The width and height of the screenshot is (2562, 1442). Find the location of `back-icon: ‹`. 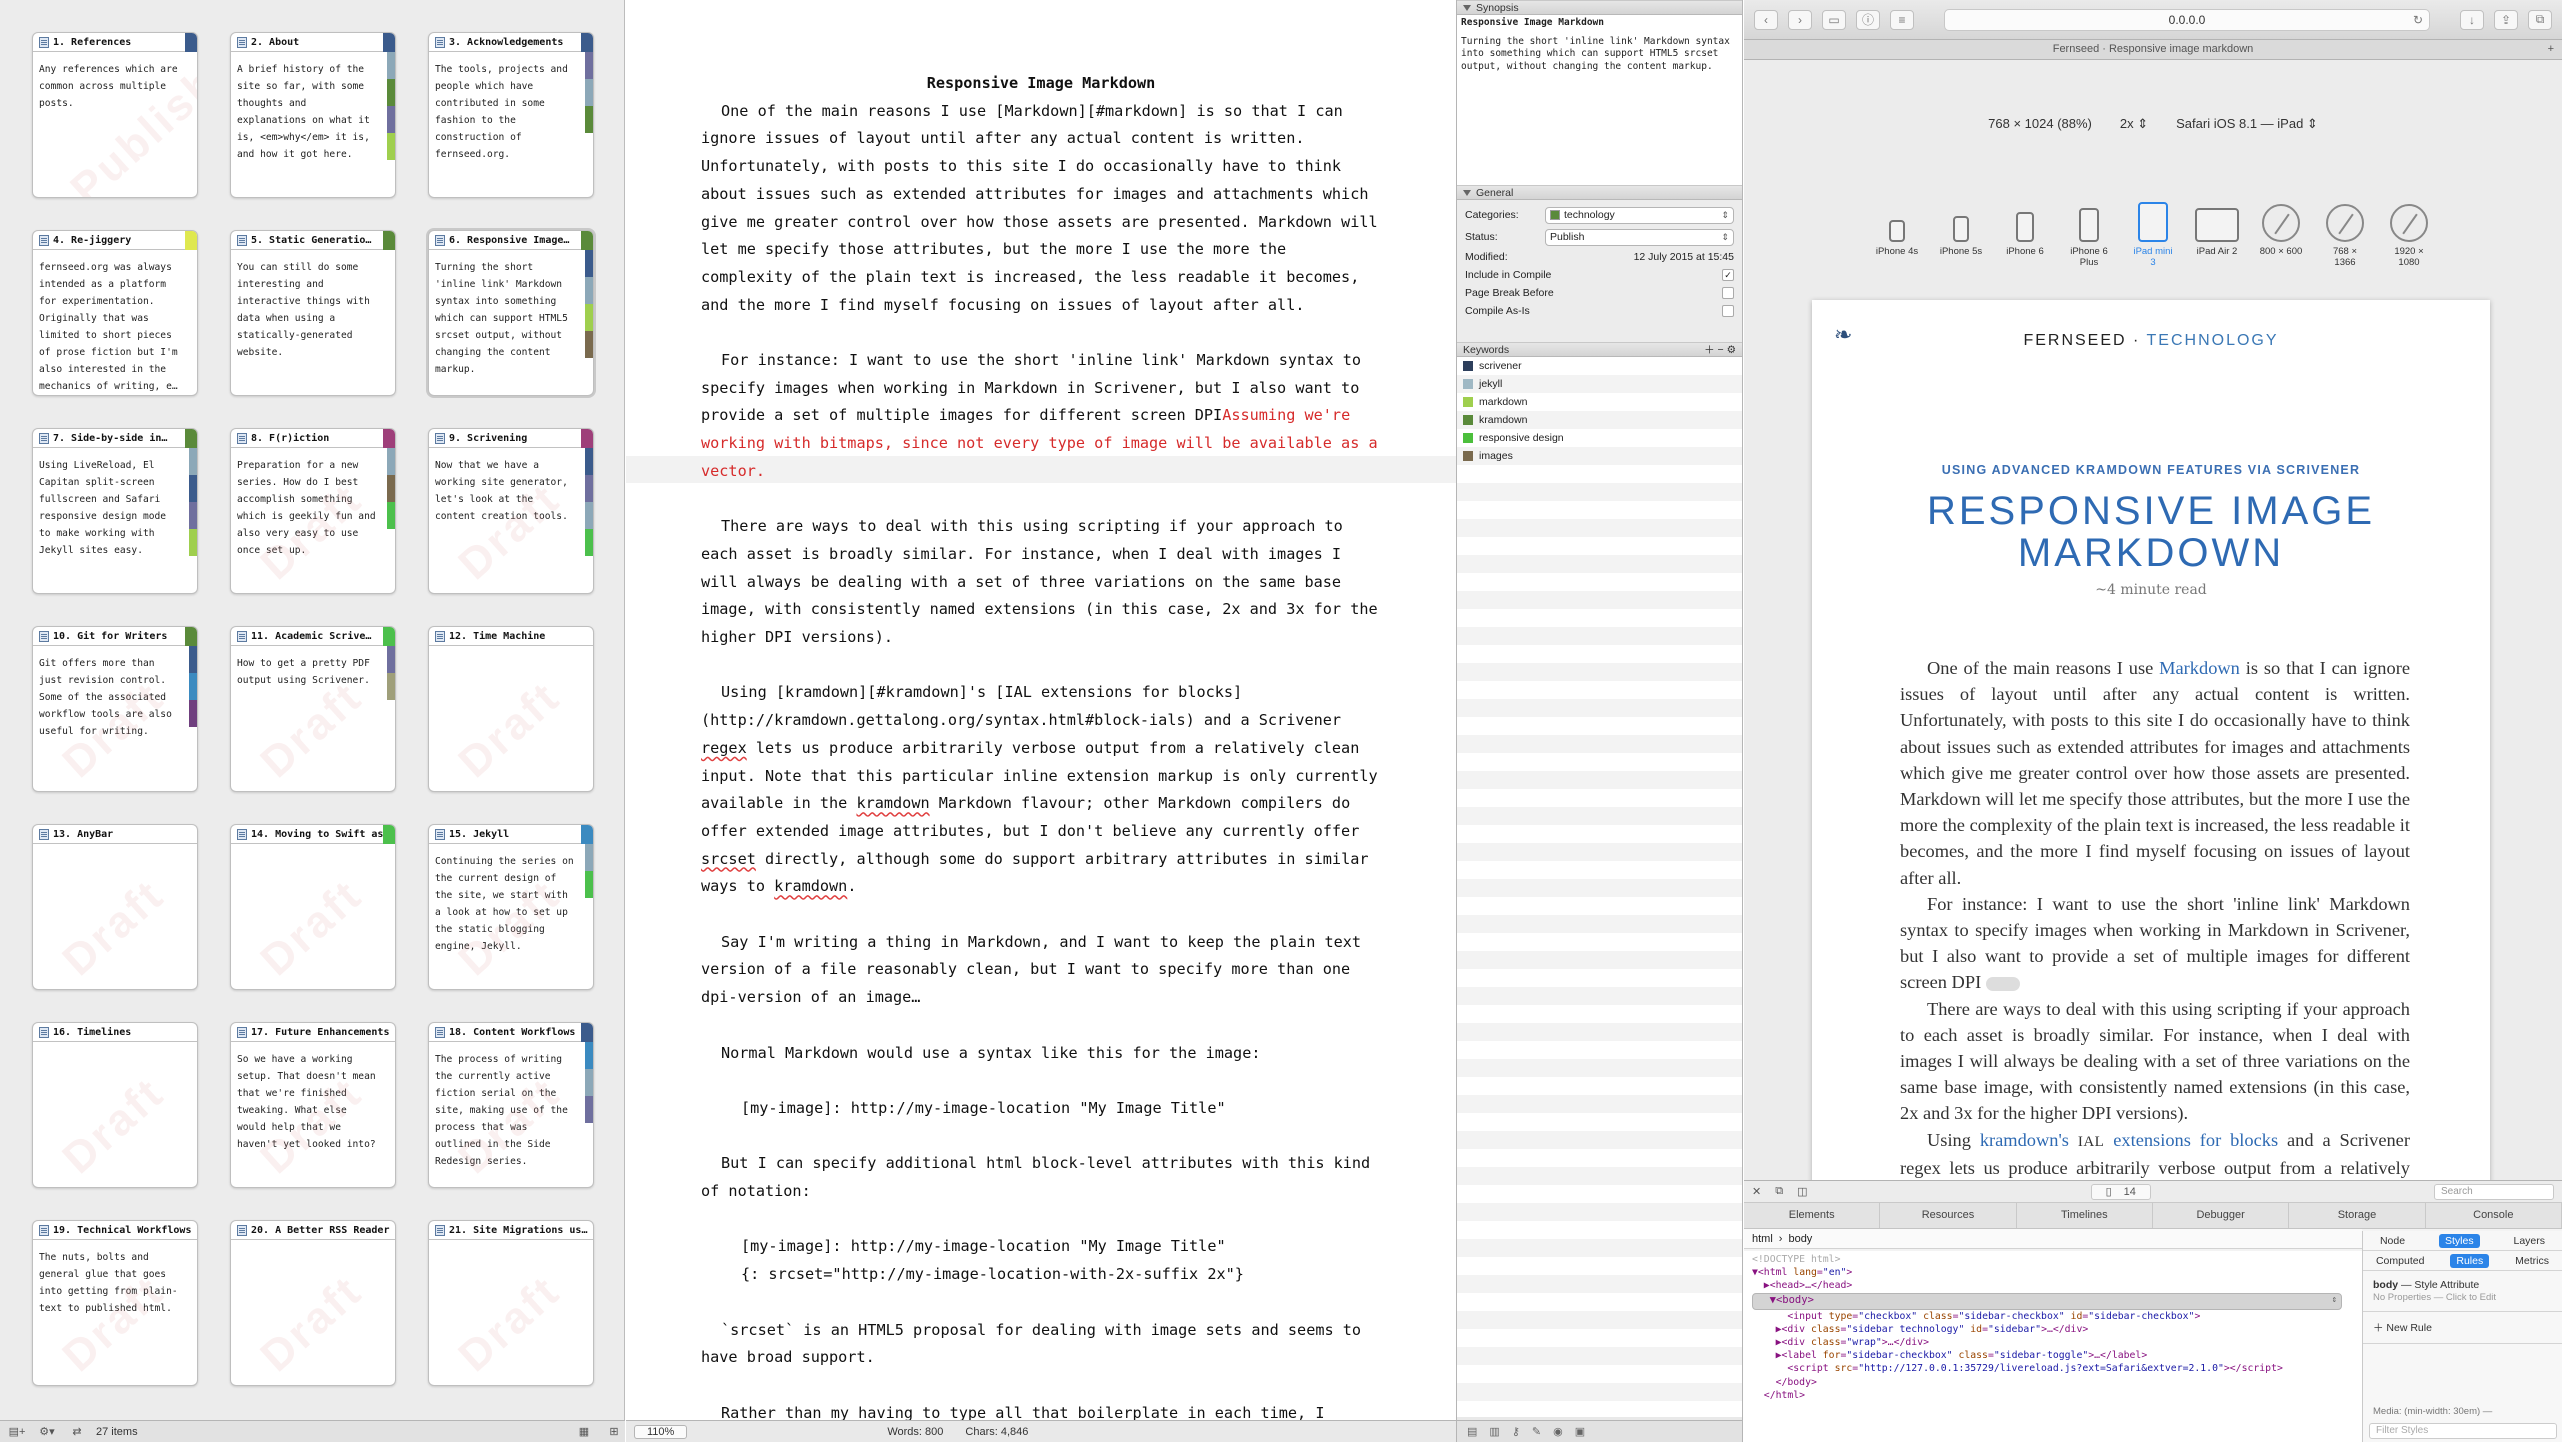

back-icon: ‹ is located at coordinates (1766, 19).